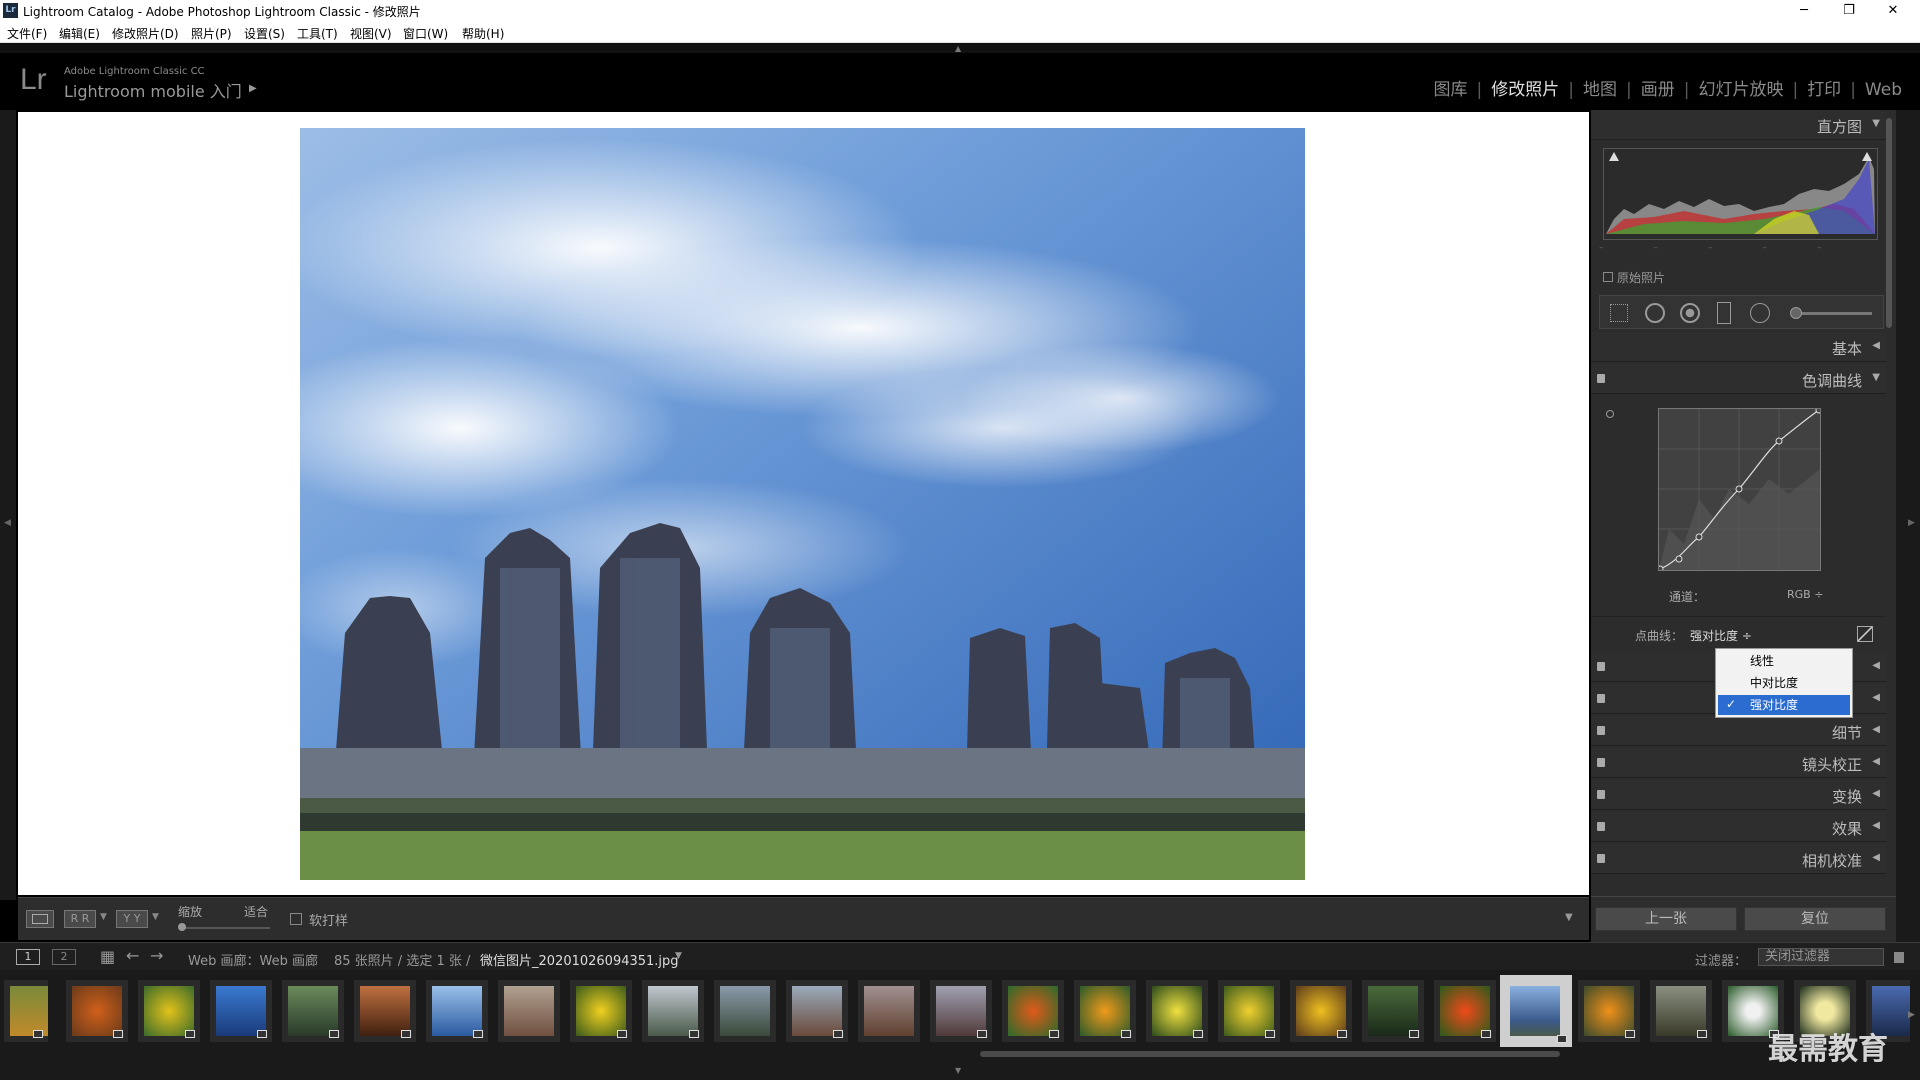 This screenshot has height=1080, width=1920. Describe the element at coordinates (80, 919) in the screenshot. I see `before-after-button: R R` at that location.